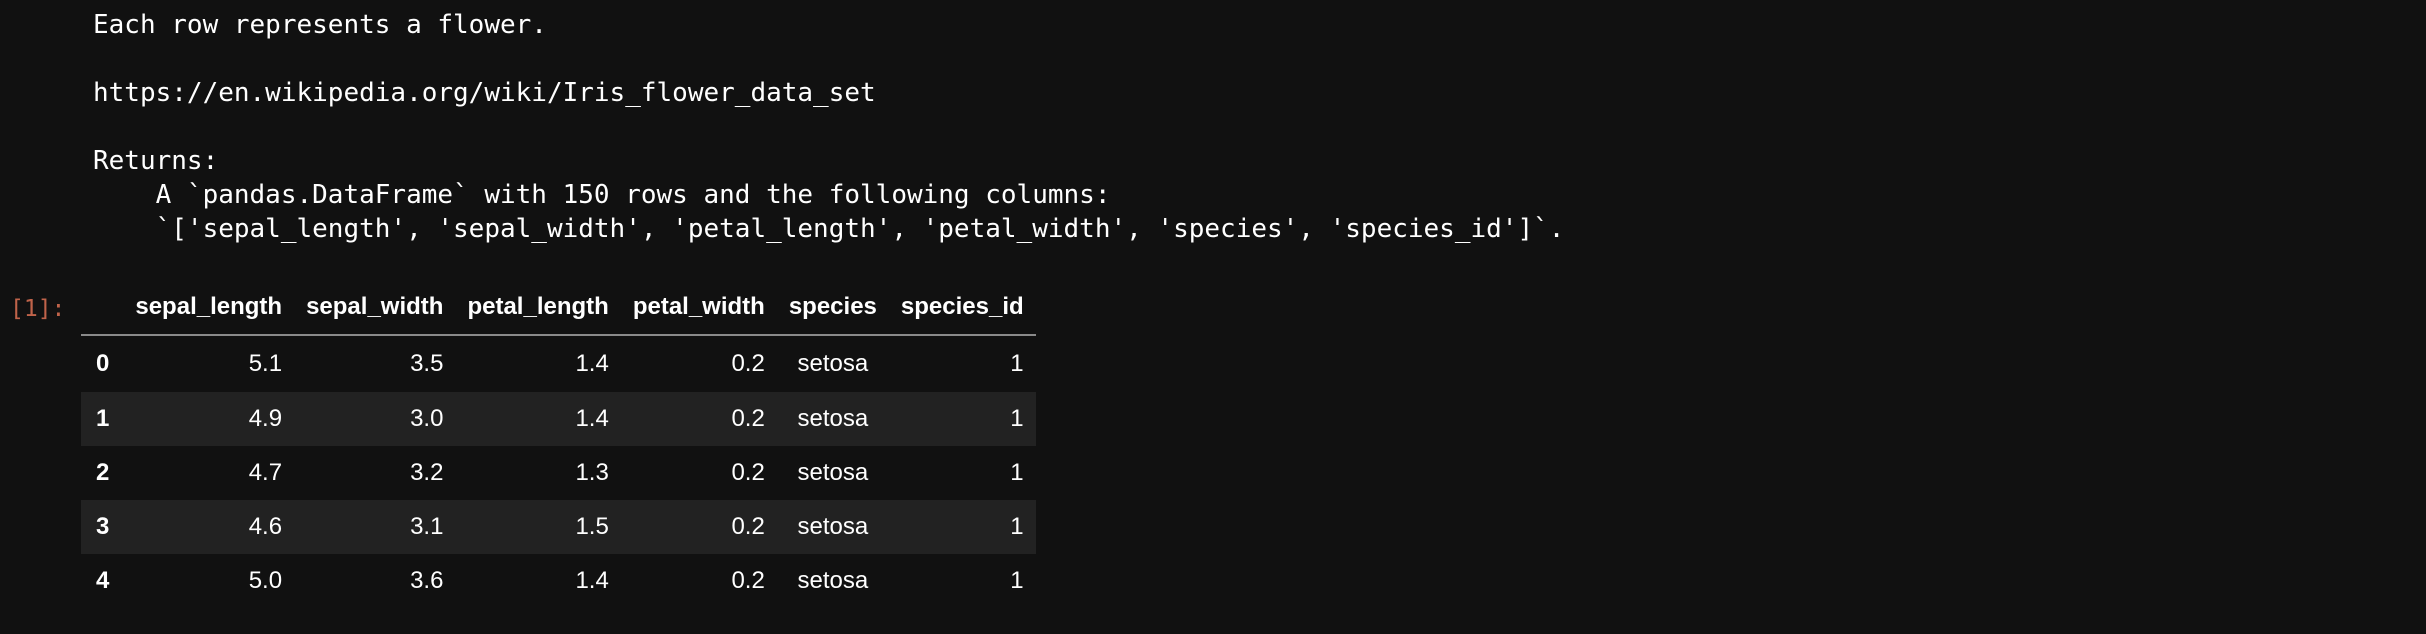 The width and height of the screenshot is (2426, 634). Describe the element at coordinates (375, 308) in the screenshot. I see `column-header: sepal_width` at that location.